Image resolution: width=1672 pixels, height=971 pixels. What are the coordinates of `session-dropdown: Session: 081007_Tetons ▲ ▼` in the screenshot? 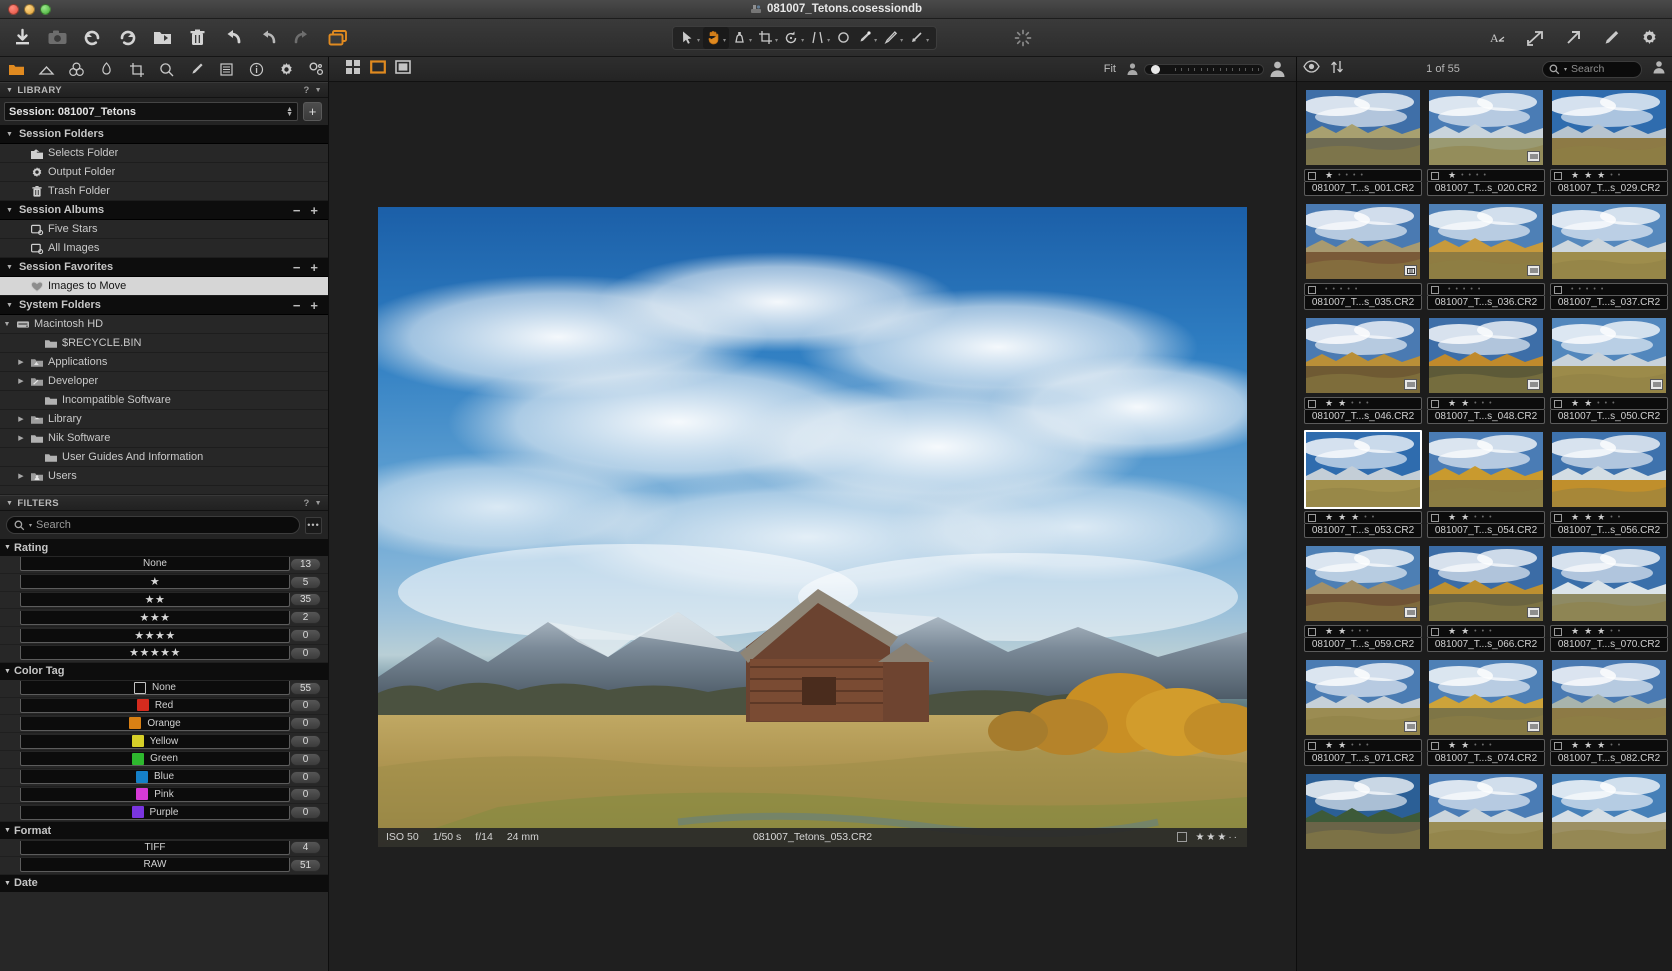 It's located at (151, 111).